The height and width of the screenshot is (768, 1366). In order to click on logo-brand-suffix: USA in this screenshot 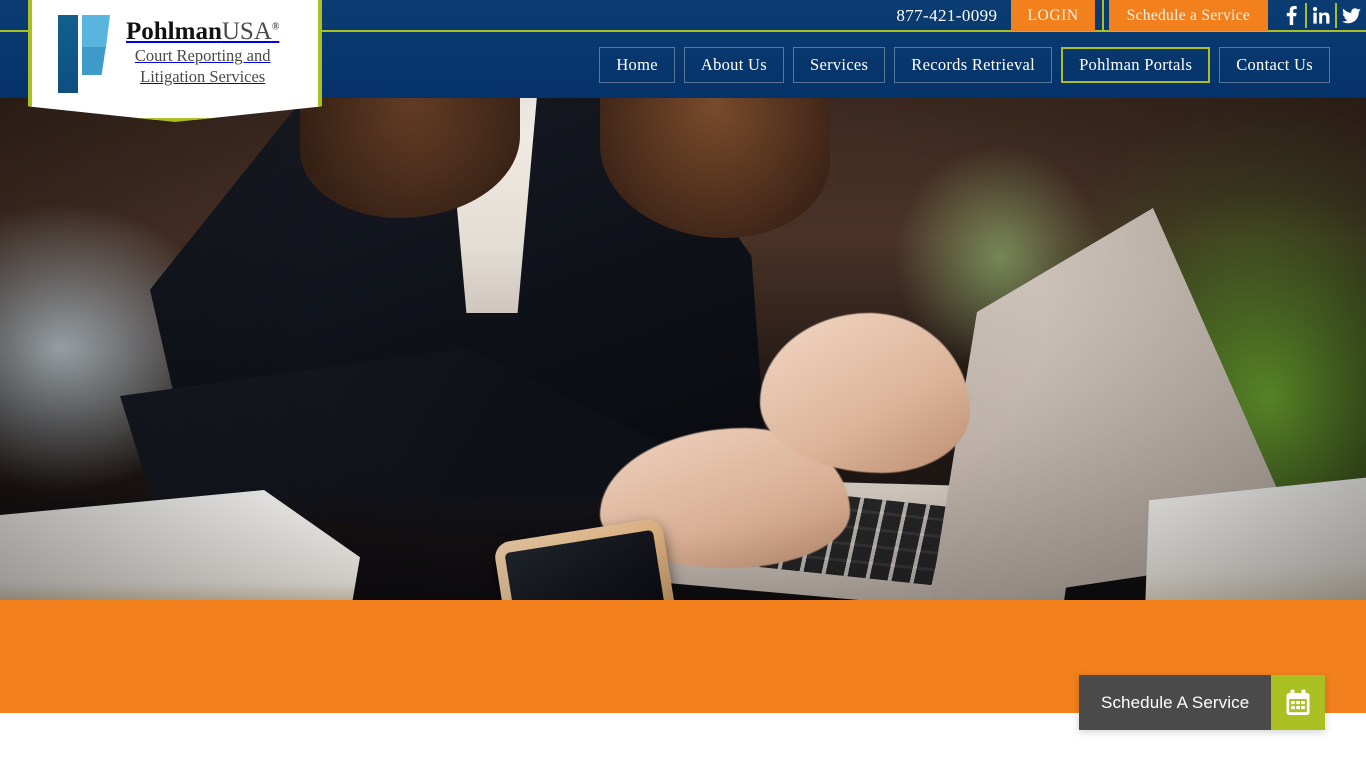, I will do `click(246, 31)`.